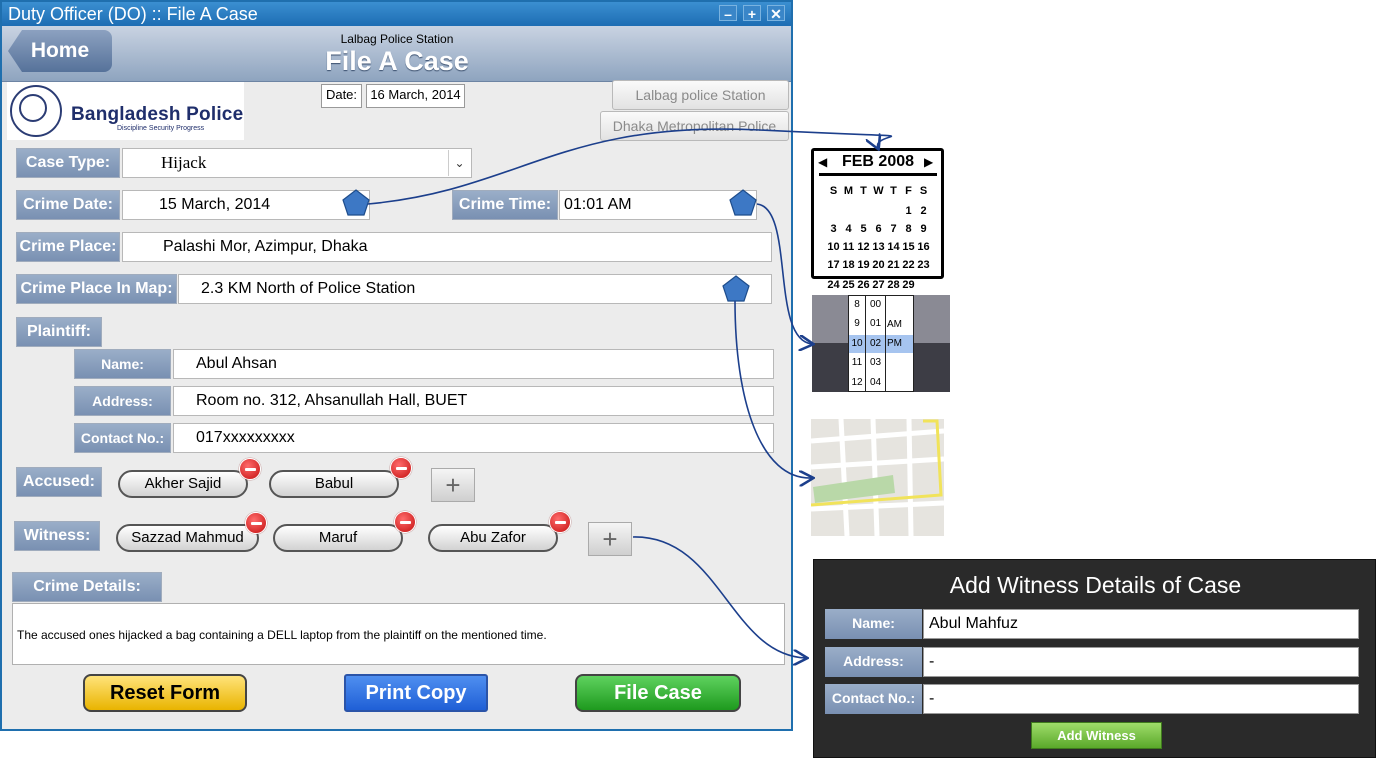  I want to click on minute-option: 01, so click(875, 323).